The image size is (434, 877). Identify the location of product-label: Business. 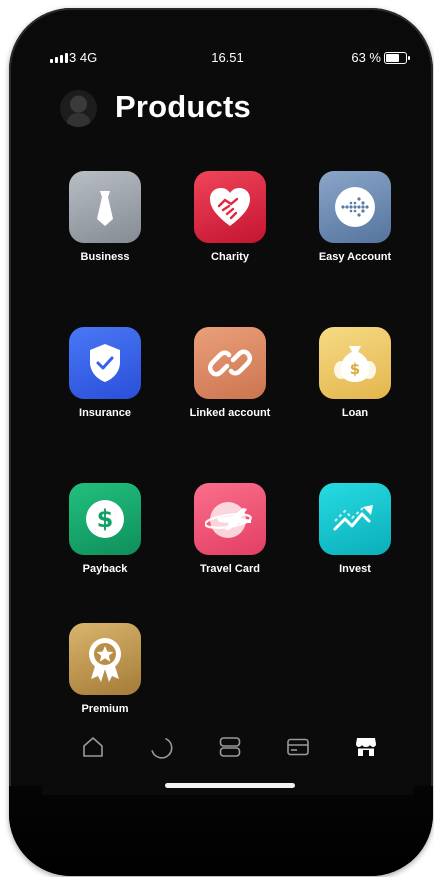
(105, 257).